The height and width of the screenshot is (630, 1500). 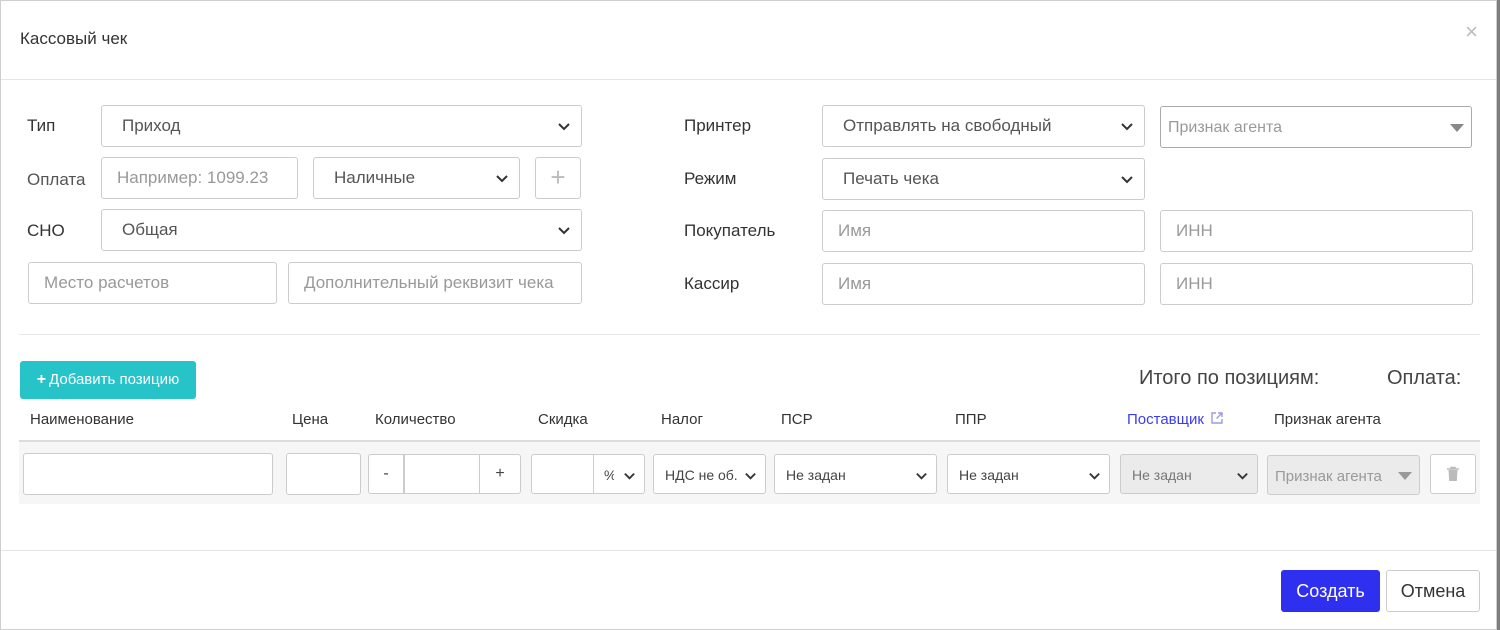 What do you see at coordinates (323, 474) in the screenshot?
I see `position-price-input` at bounding box center [323, 474].